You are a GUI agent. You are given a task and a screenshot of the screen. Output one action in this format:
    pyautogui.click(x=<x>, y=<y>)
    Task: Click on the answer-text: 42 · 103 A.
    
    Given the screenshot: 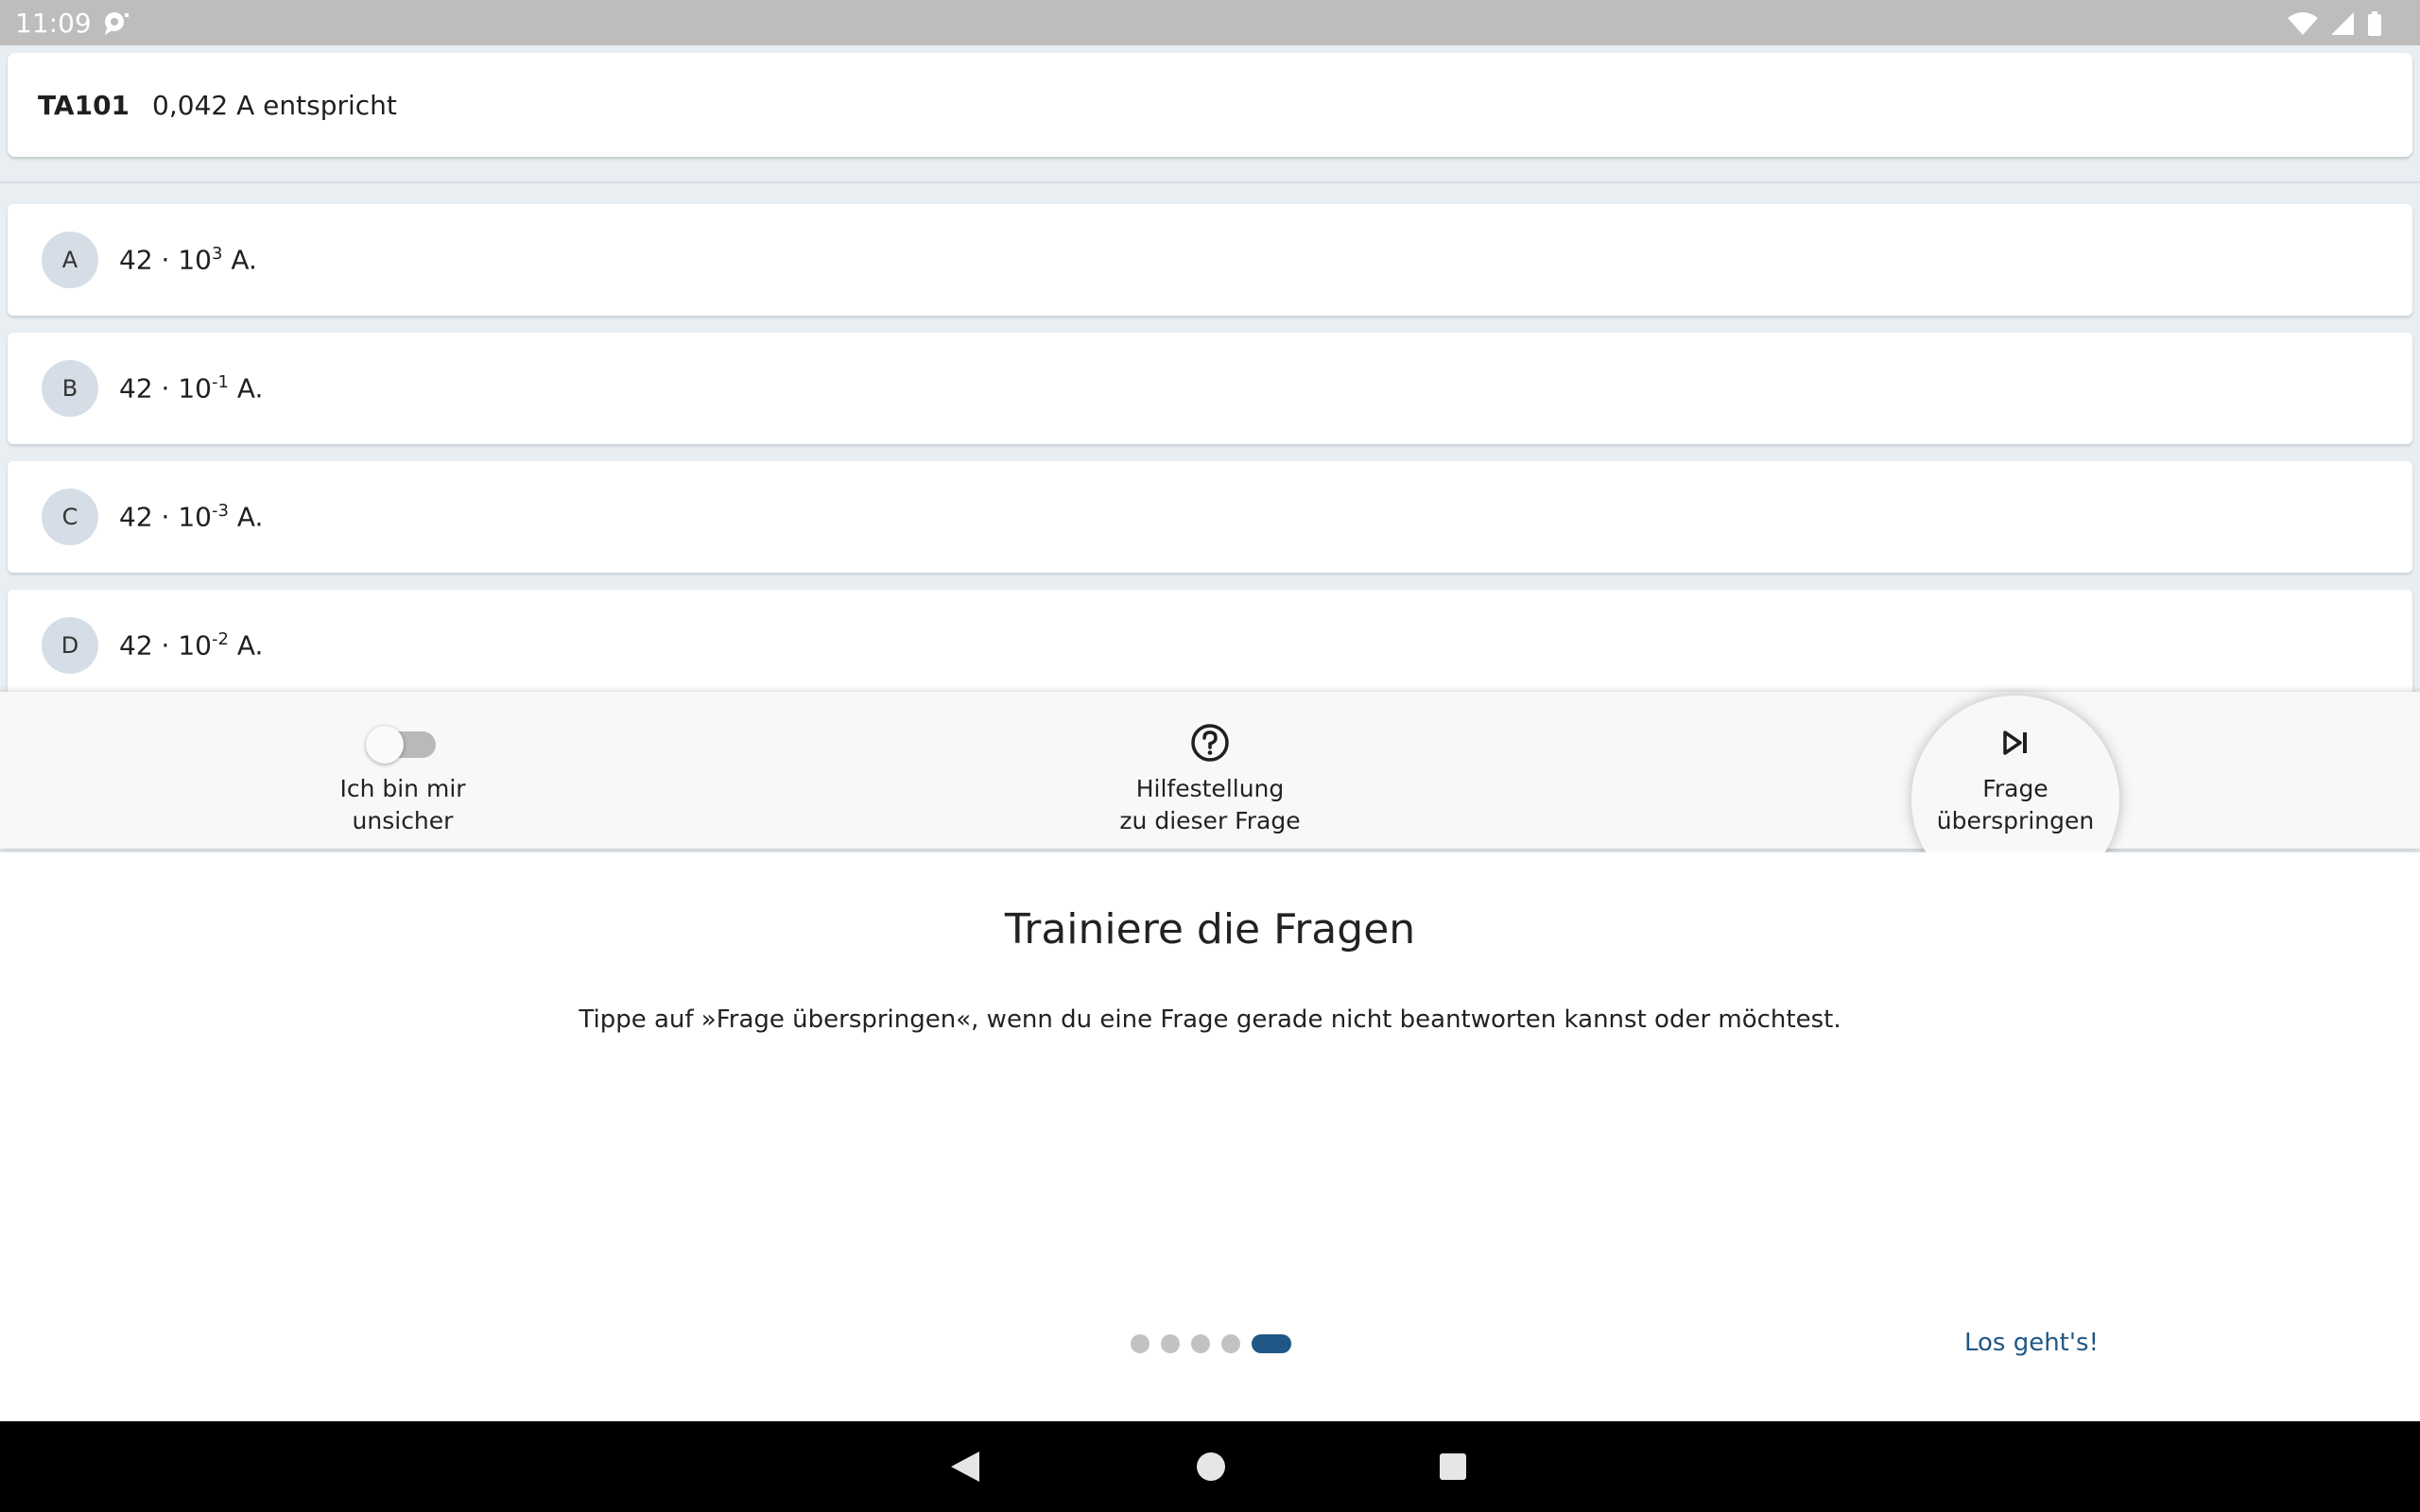 What is the action you would take?
    pyautogui.click(x=188, y=260)
    